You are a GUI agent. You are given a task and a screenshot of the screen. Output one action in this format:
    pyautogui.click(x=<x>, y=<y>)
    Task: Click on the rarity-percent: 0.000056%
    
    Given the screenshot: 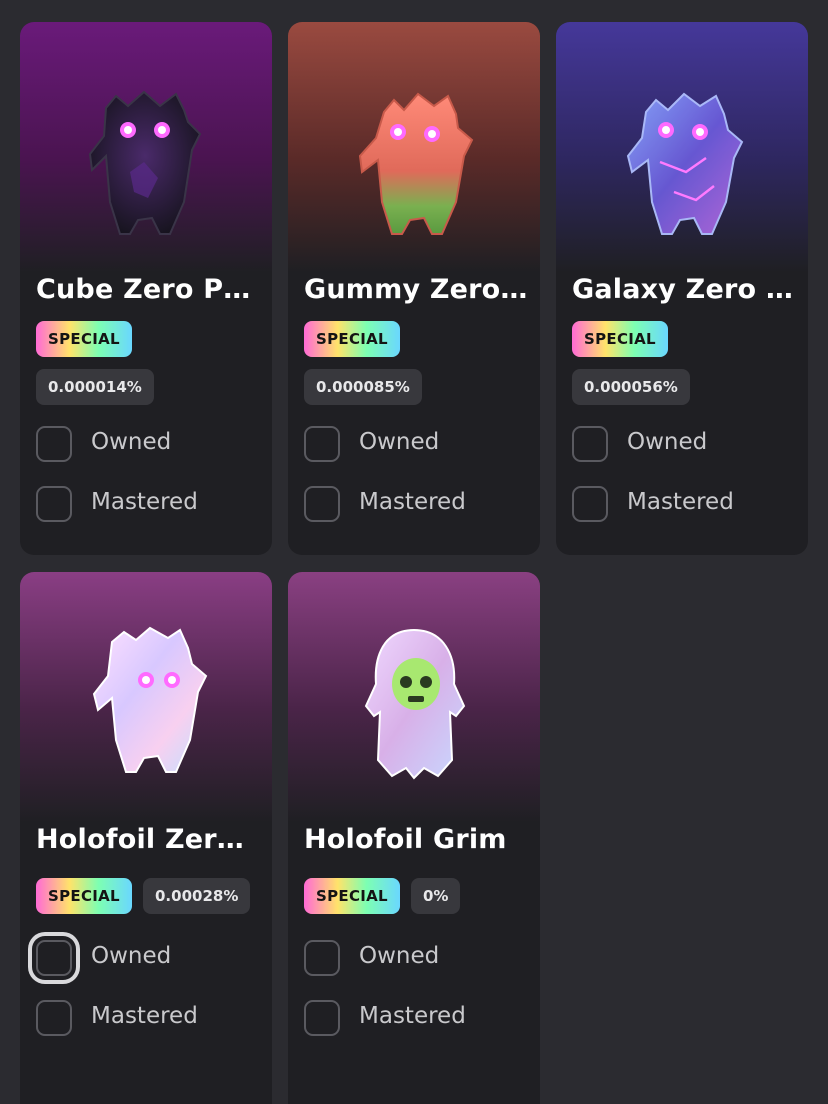 What is the action you would take?
    pyautogui.click(x=631, y=387)
    